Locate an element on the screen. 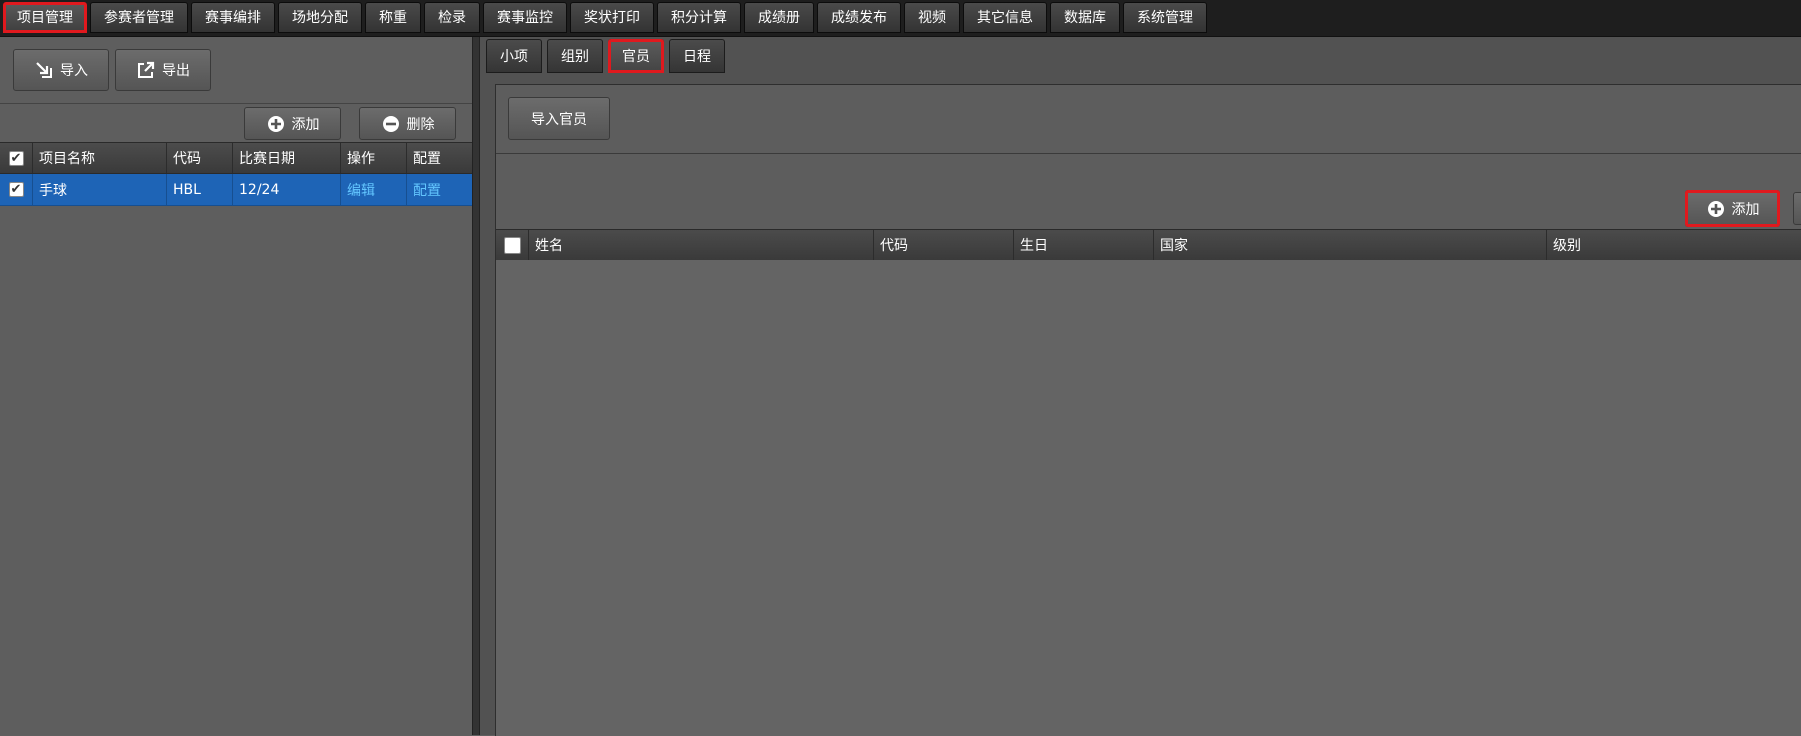 Image resolution: width=1801 pixels, height=736 pixels. menu-venue-allocation: 场地分配 is located at coordinates (320, 17).